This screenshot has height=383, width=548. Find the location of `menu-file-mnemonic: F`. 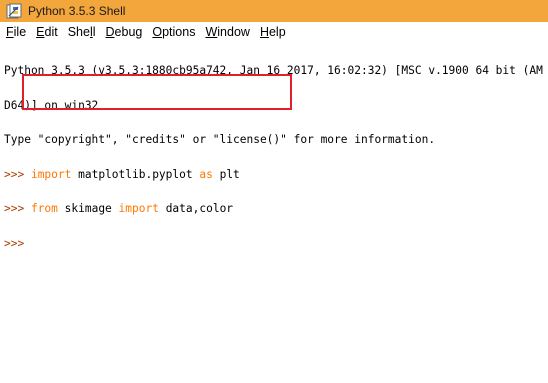

menu-file-mnemonic: F is located at coordinates (10, 32).